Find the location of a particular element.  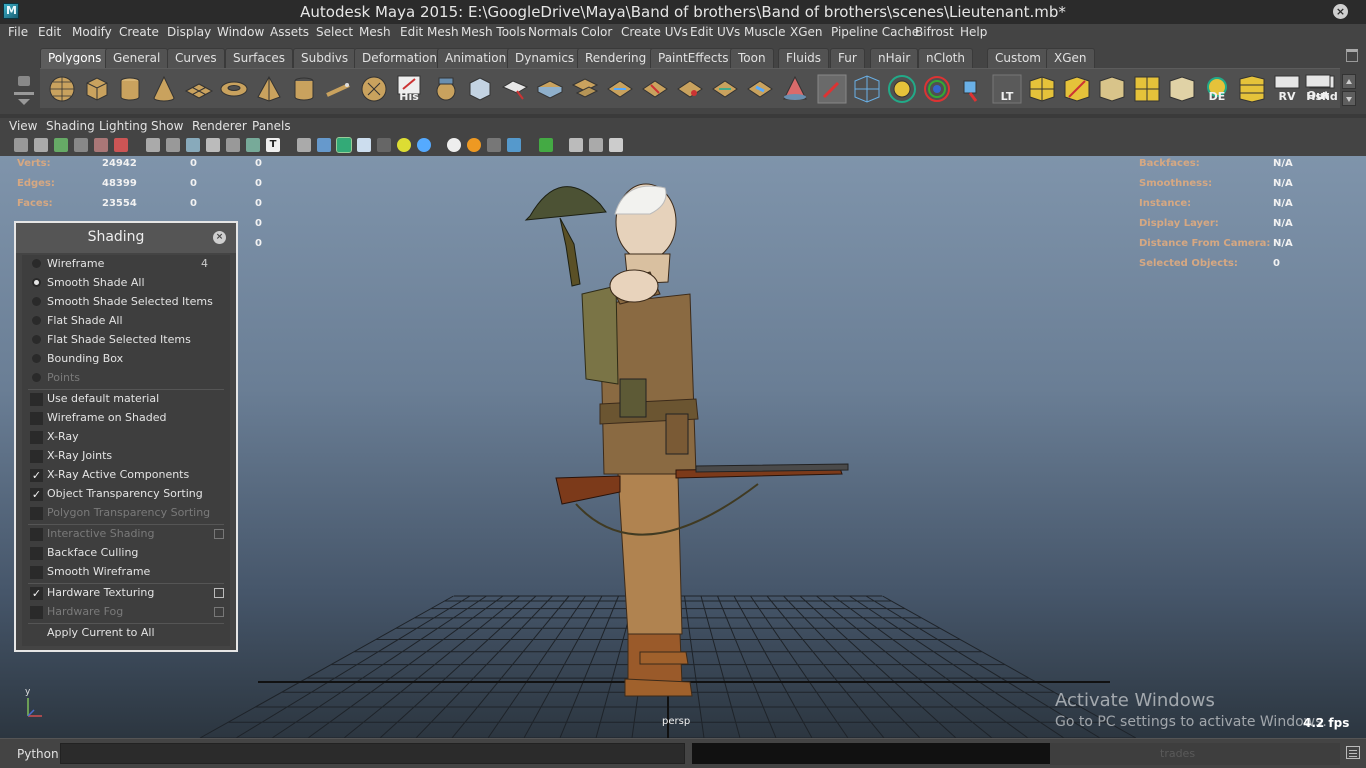

shading-toggle-x-ray-active-components: ✓ X-Ray Active Components is located at coordinates (126, 475).